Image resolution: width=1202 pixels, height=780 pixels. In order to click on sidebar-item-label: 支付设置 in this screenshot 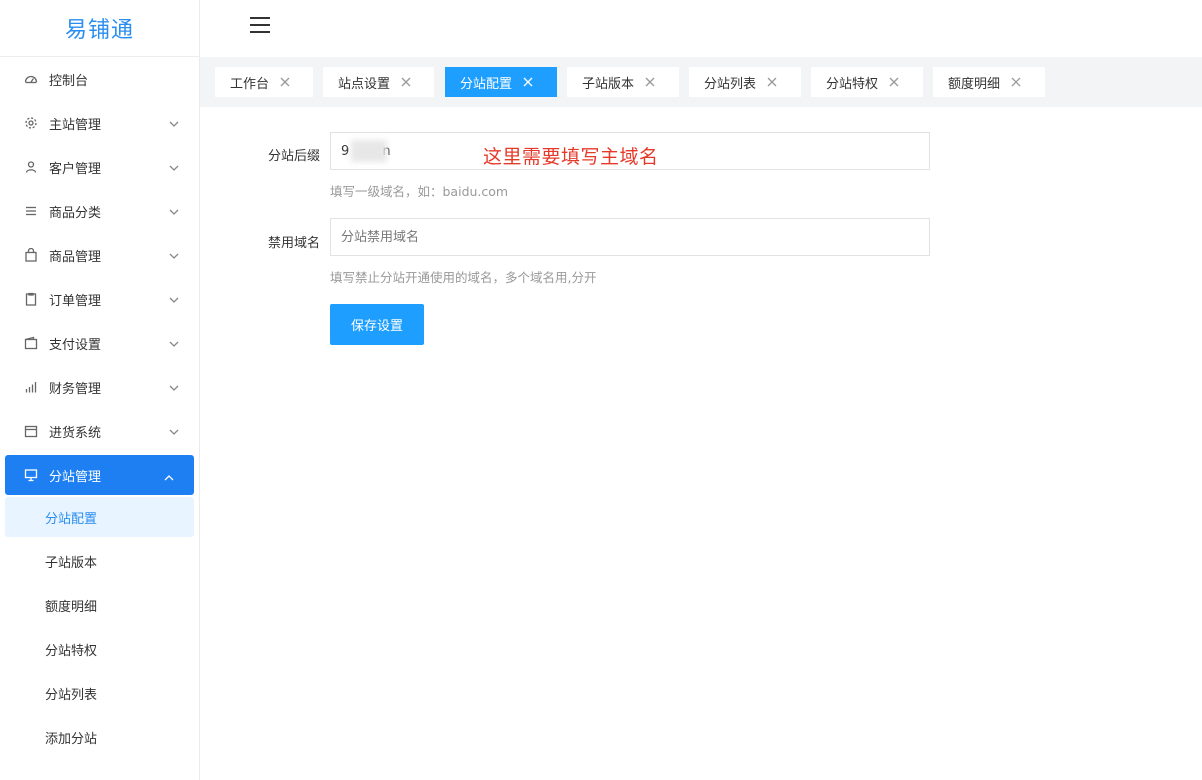, I will do `click(75, 345)`.